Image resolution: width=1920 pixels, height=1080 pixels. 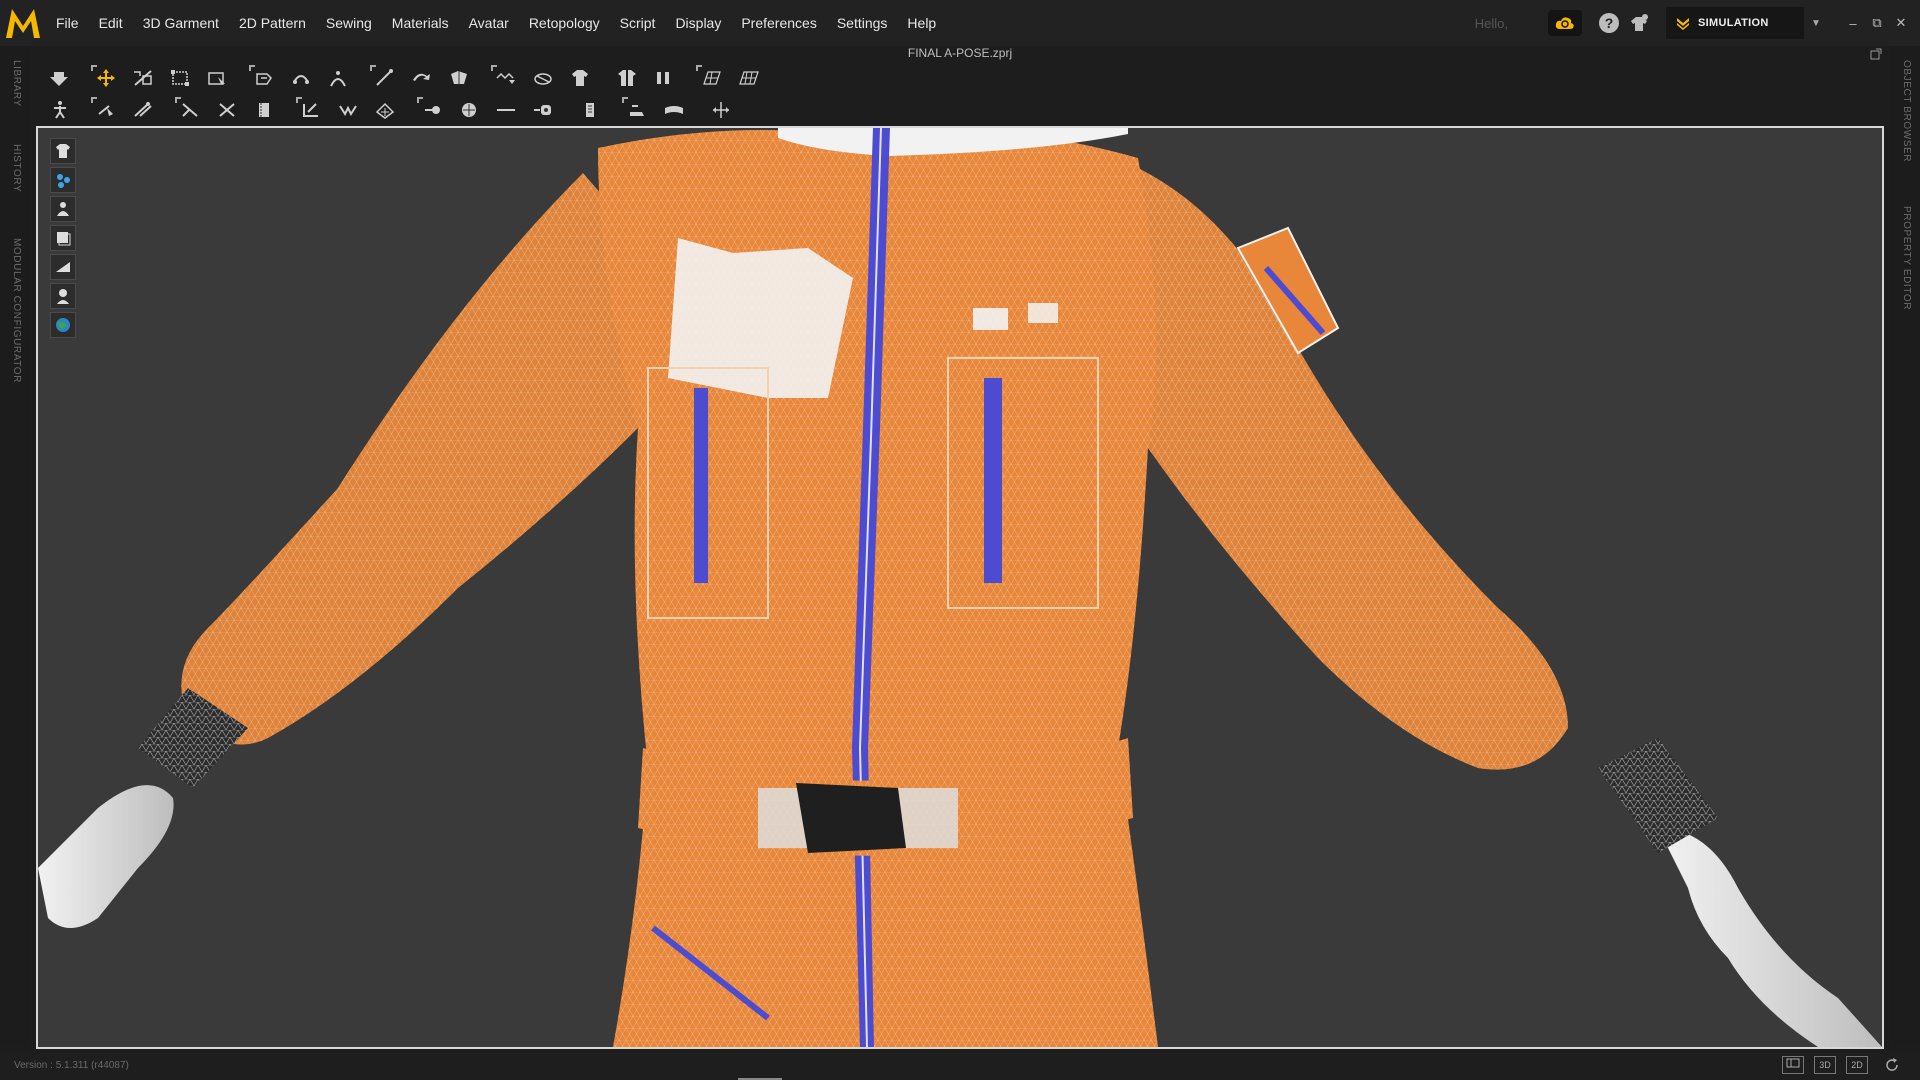 I want to click on molecule-button, so click(x=63, y=180).